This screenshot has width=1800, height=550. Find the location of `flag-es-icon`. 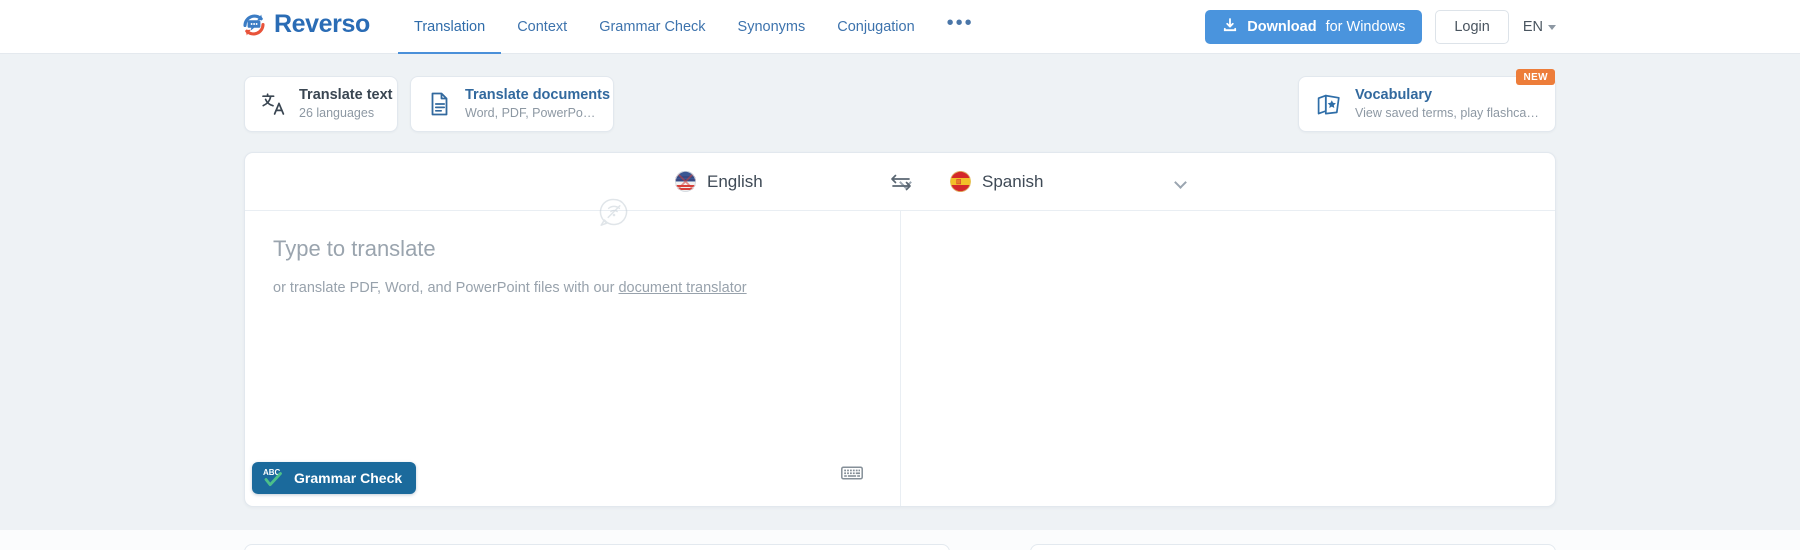

flag-es-icon is located at coordinates (960, 181).